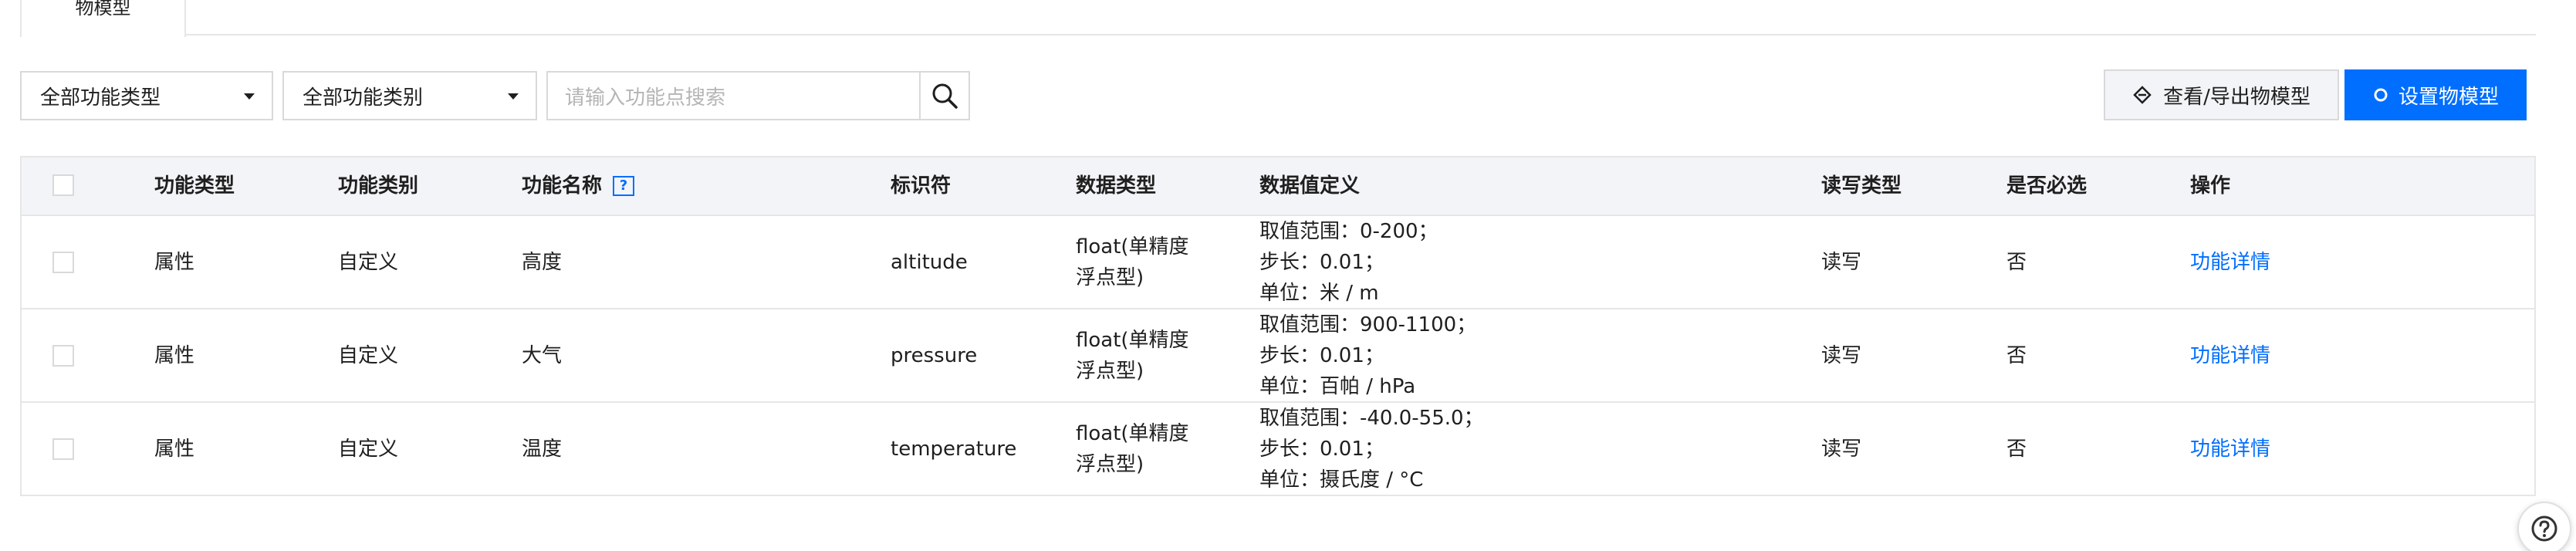 The height and width of the screenshot is (551, 2576). What do you see at coordinates (542, 449) in the screenshot?
I see `cell-name: 温度` at bounding box center [542, 449].